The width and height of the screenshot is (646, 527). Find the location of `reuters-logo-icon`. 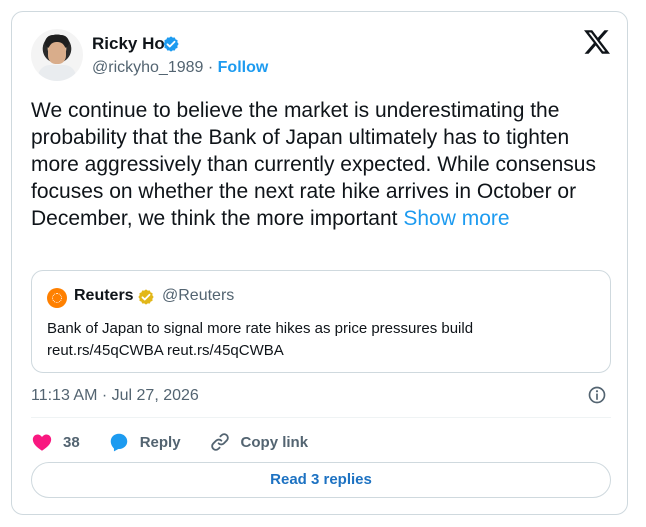

reuters-logo-icon is located at coordinates (57, 298).